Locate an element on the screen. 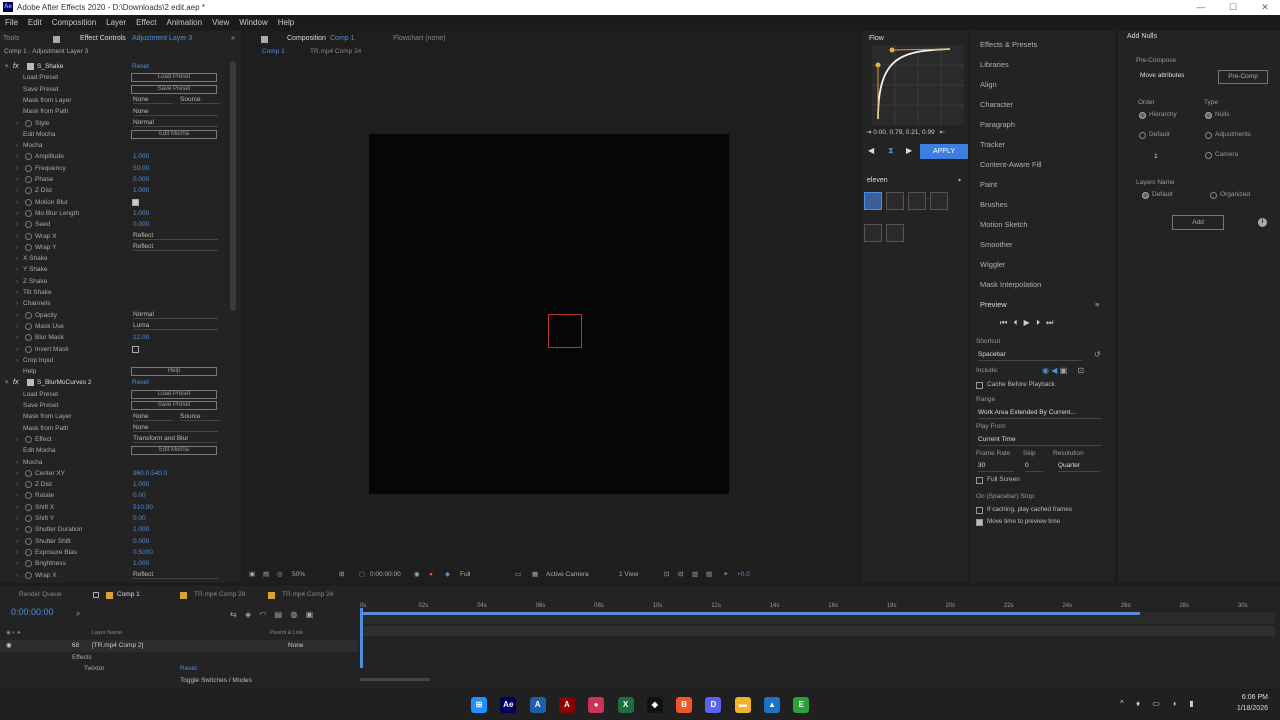  flow-apply-button: APPLY is located at coordinates (944, 151).